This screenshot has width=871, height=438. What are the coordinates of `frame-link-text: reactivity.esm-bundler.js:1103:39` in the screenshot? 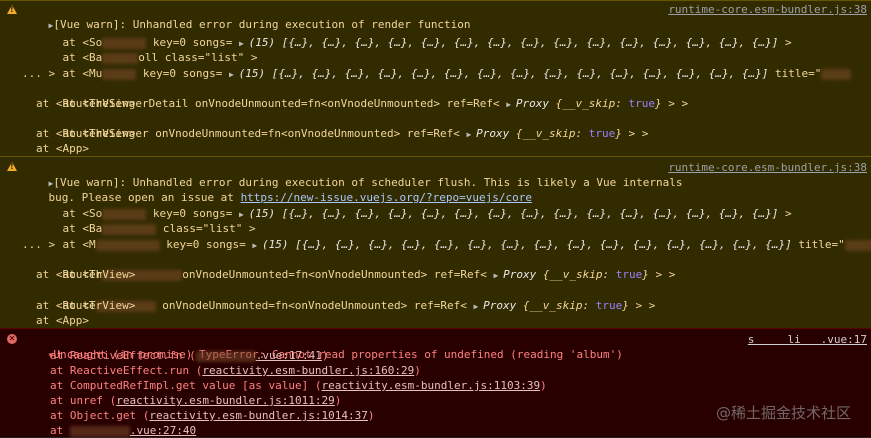 It's located at (431, 385).